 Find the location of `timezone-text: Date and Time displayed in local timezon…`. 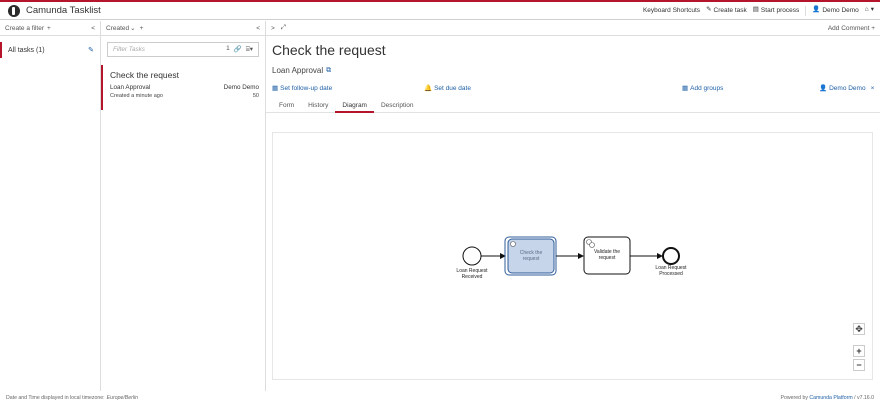

timezone-text: Date and Time displayed in local timezon… is located at coordinates (55, 397).